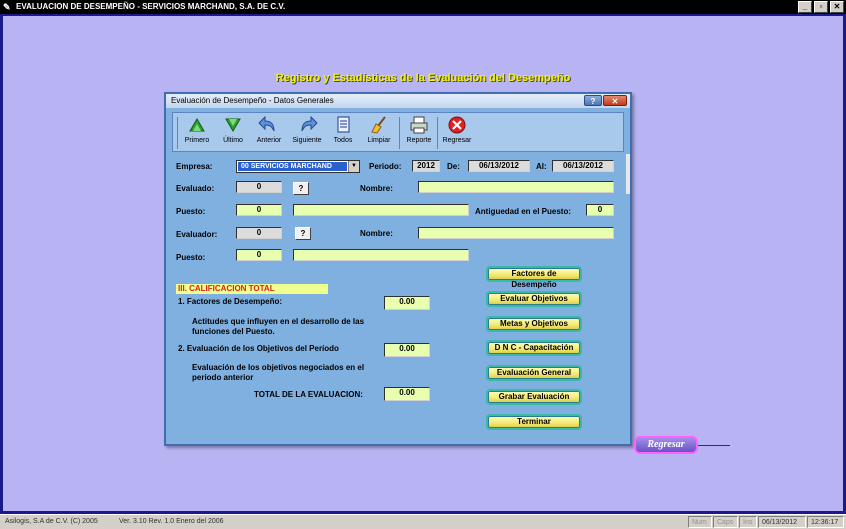 The height and width of the screenshot is (529, 846). I want to click on dialog-controls: ? ✕, so click(605, 100).